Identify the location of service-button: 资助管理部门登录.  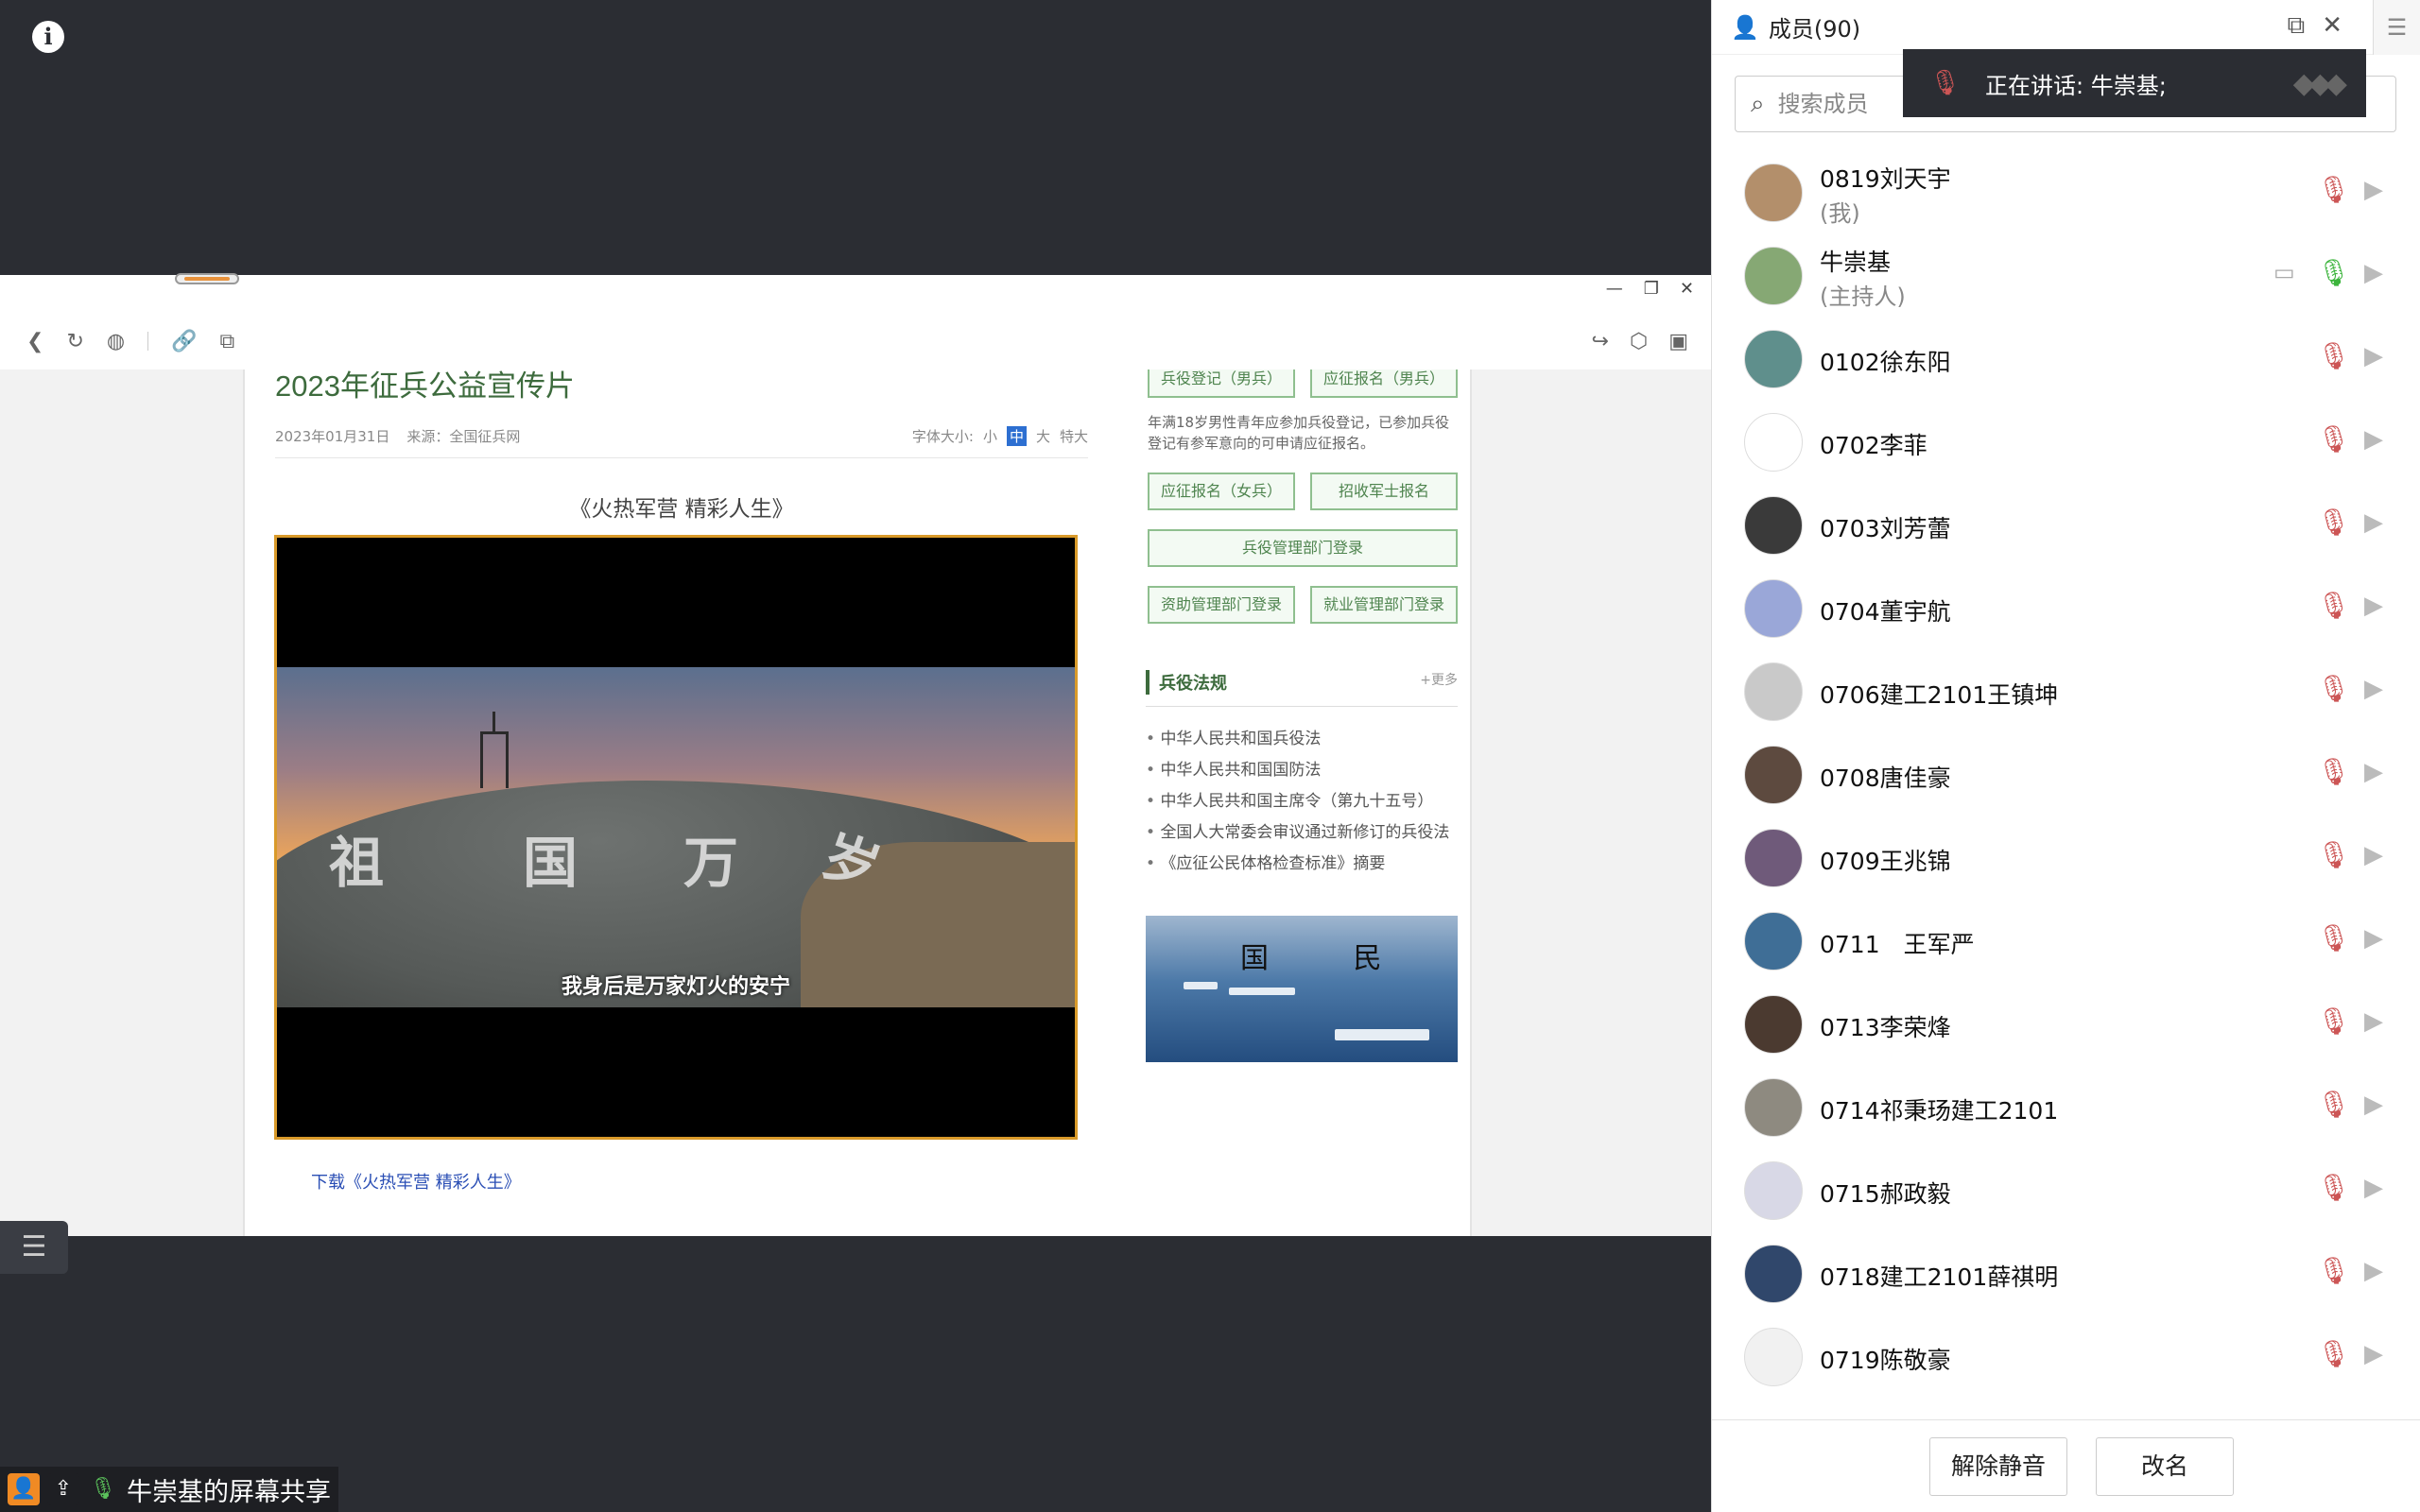
(1221, 605).